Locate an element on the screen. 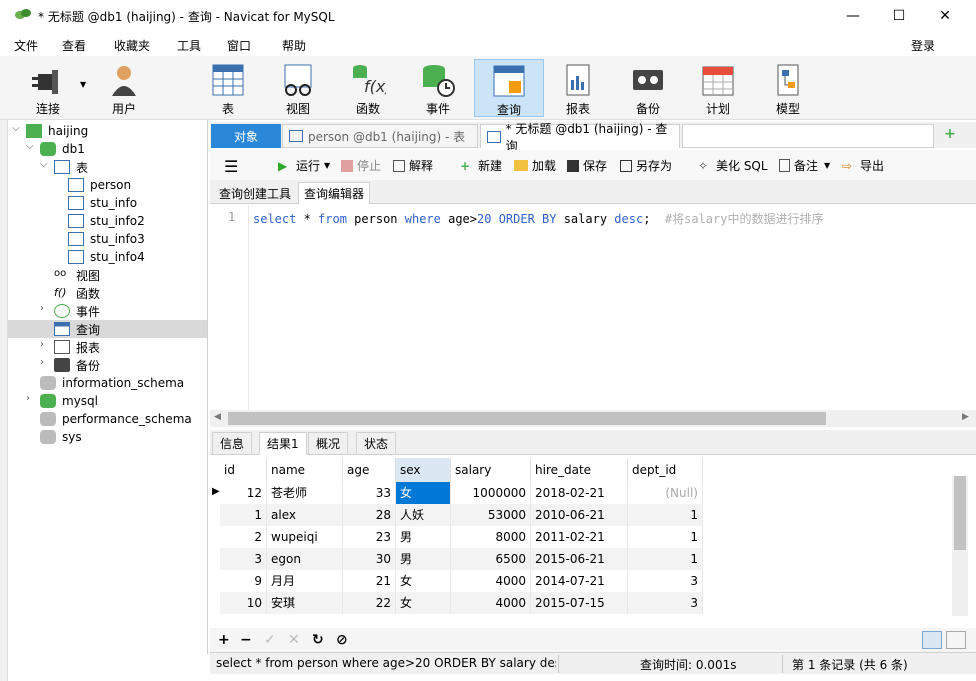 The height and width of the screenshot is (681, 976). tree-db-information-schema: information_schema is located at coordinates (112, 383).